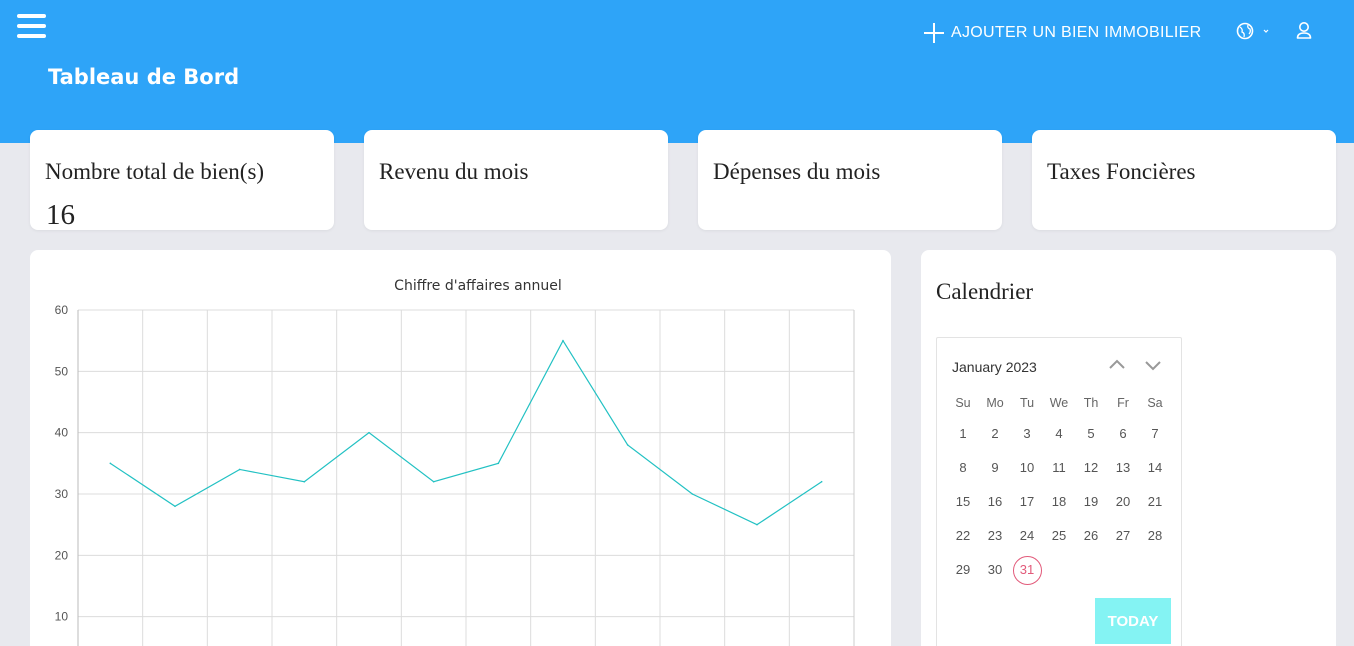 The width and height of the screenshot is (1354, 646). Describe the element at coordinates (995, 403) in the screenshot. I see `weekday-label: Mo` at that location.